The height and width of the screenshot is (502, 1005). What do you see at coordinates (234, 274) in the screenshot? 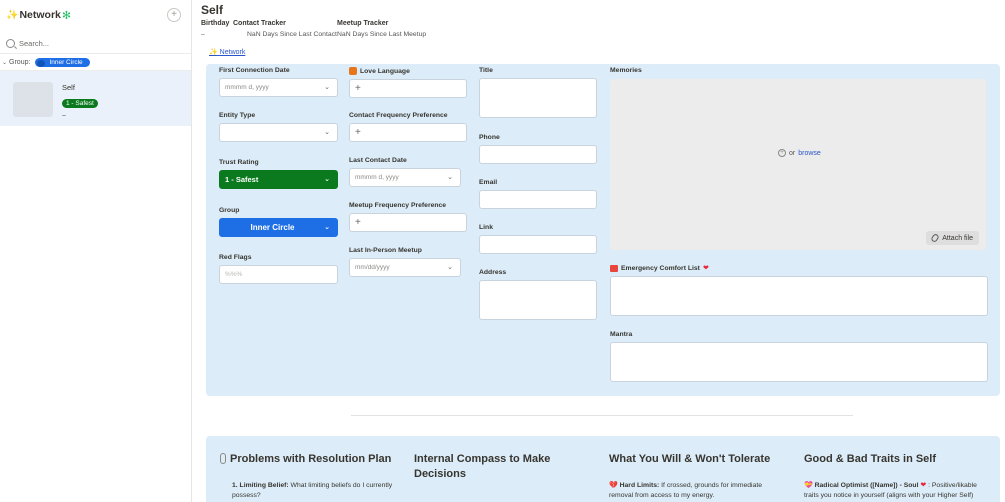
I see `input-placeholder: %%%` at bounding box center [234, 274].